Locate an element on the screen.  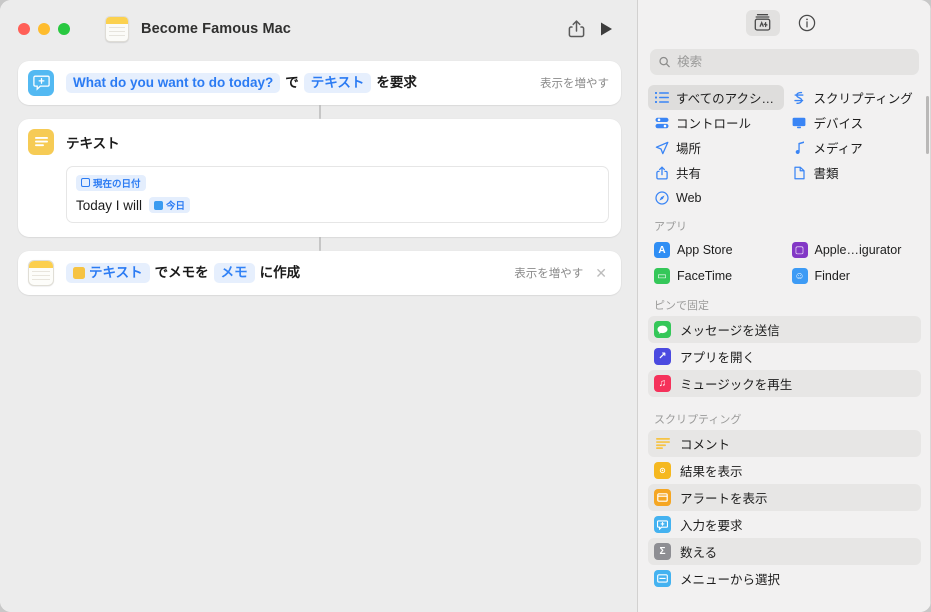
minimize-window-button is located at coordinates (44, 28).